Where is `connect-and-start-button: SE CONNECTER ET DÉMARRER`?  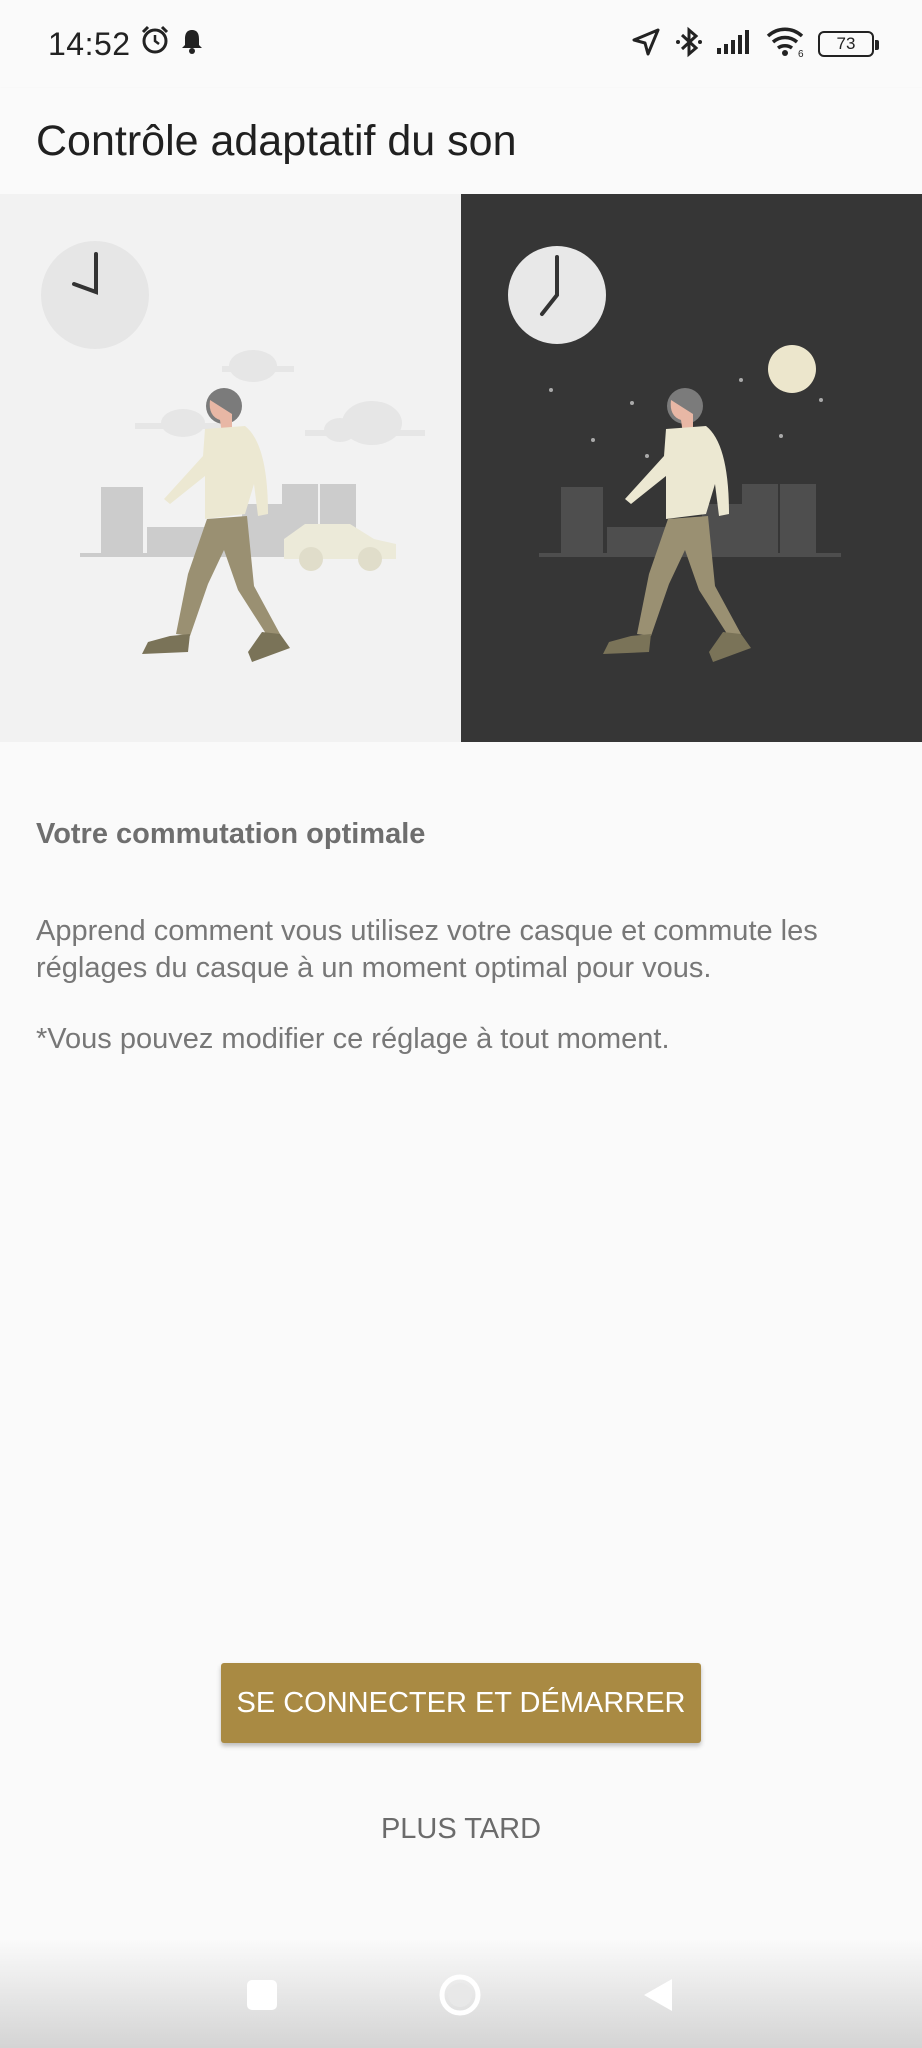
connect-and-start-button: SE CONNECTER ET DÉMARRER is located at coordinates (461, 1703).